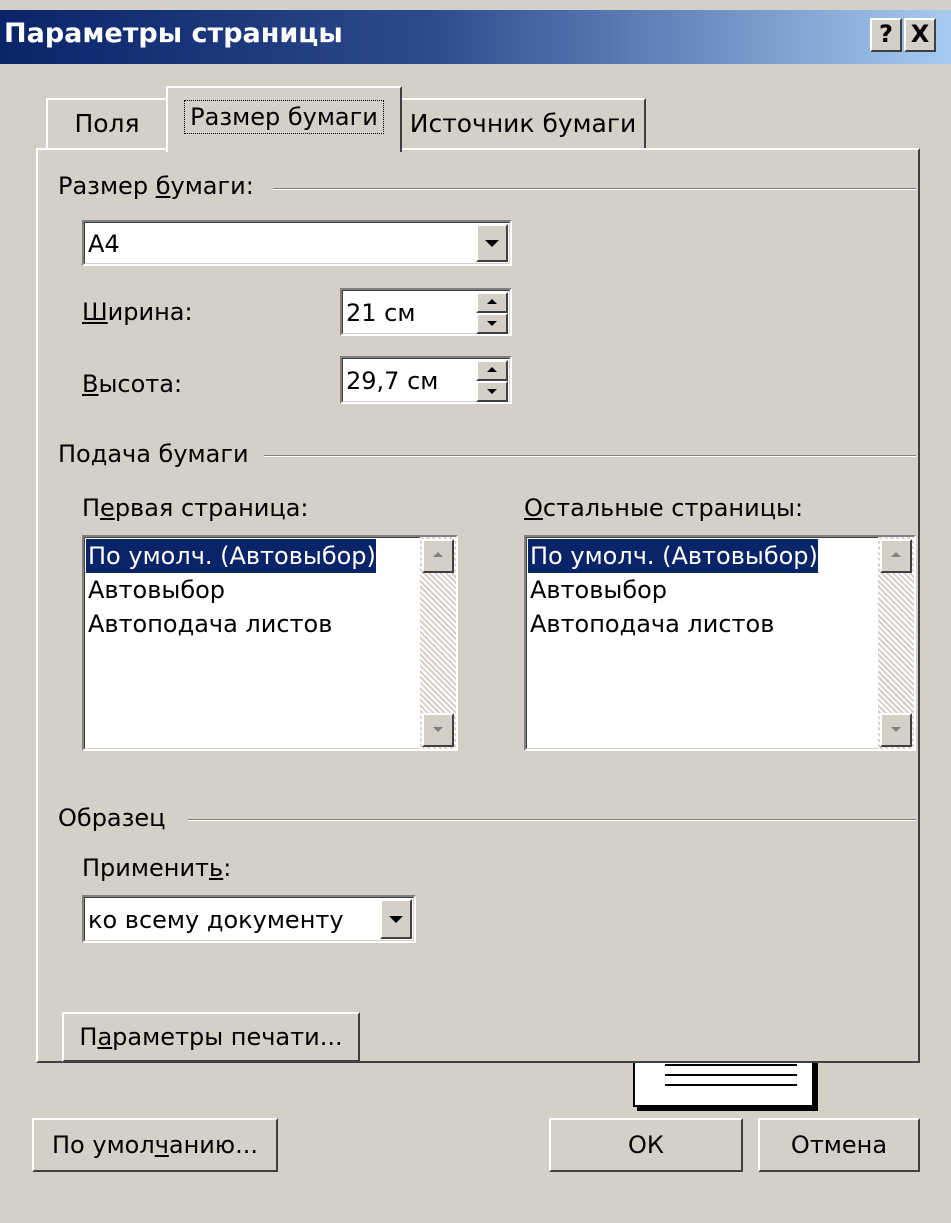 Image resolution: width=951 pixels, height=1223 pixels. I want to click on first-page-list-item: Автоподача листов, so click(209, 624).